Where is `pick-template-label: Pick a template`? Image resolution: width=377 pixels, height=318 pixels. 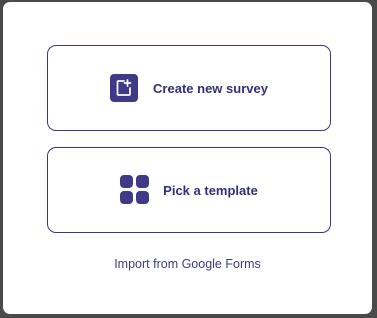
pick-template-label: Pick a template is located at coordinates (210, 190).